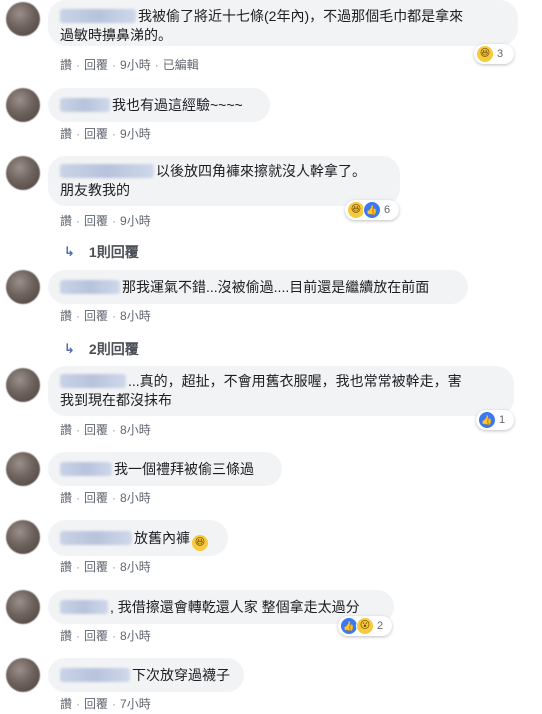  I want to click on laughing-emoji-icon: 😆, so click(200, 543).